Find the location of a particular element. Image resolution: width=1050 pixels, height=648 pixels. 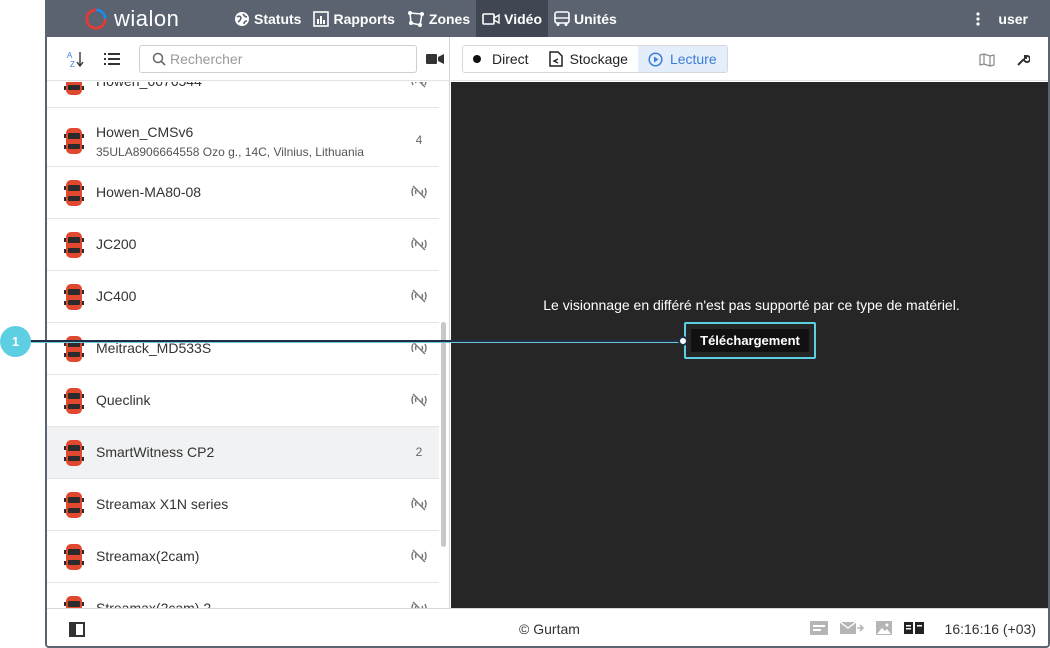

unit-text: SmartWitness CP2 is located at coordinates (155, 452).